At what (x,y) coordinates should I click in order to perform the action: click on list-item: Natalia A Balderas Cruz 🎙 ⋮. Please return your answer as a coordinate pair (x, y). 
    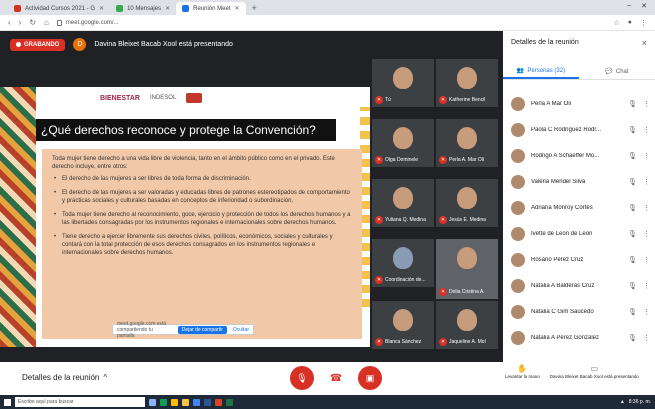
    Looking at the image, I should click on (579, 286).